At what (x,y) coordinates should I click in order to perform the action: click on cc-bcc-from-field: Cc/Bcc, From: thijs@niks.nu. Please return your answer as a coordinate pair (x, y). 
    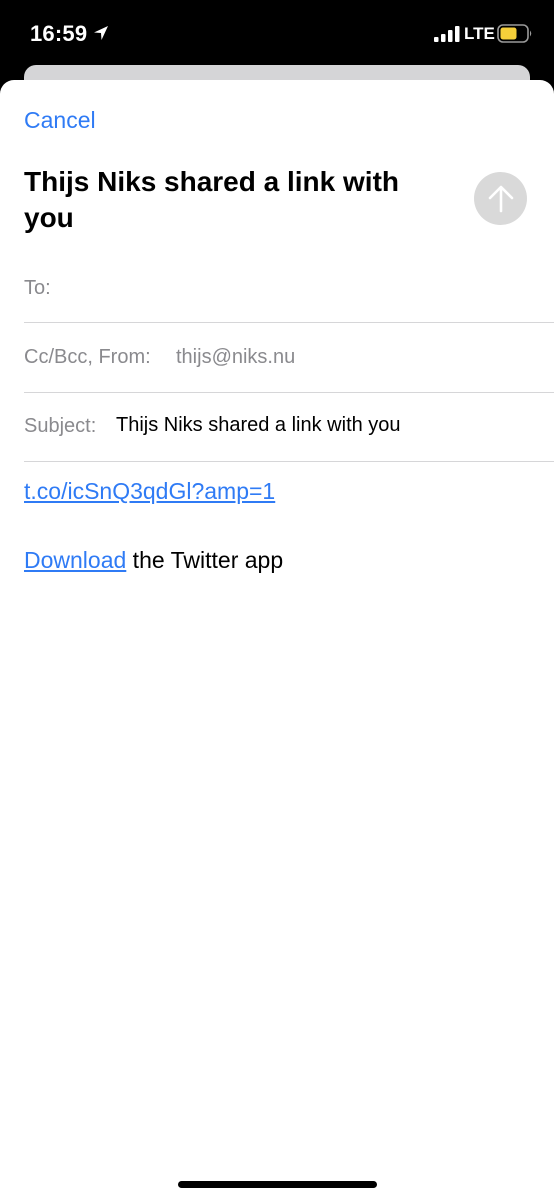
    Looking at the image, I should click on (289, 358).